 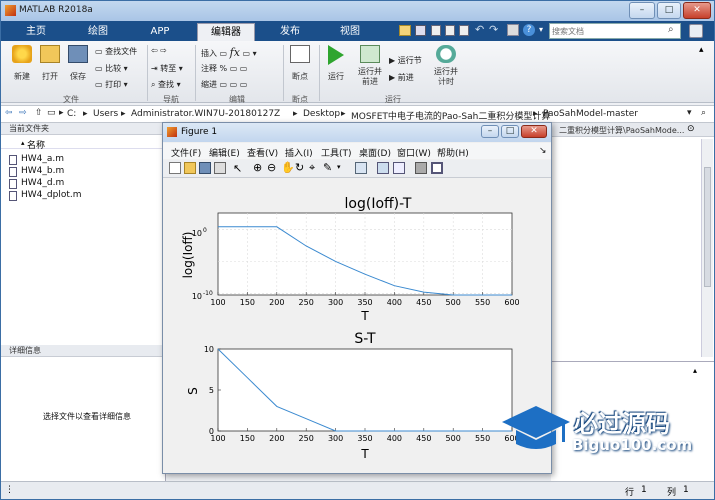 I want to click on path-segment: MOSFET中电子电流的Pao-Sah二重积分模型计算, so click(x=450, y=115).